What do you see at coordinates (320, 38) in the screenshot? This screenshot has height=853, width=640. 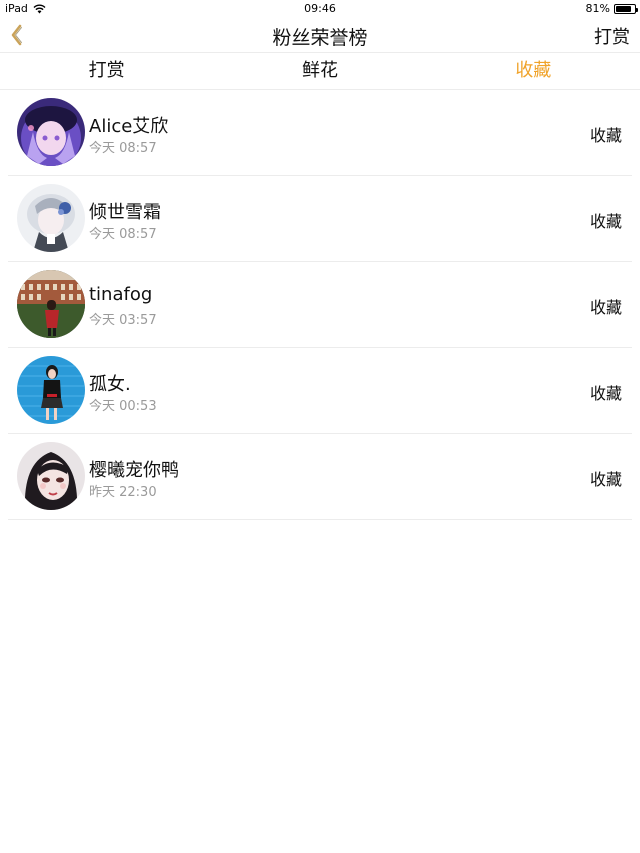 I see `page-title: 粉丝荣誉榜` at bounding box center [320, 38].